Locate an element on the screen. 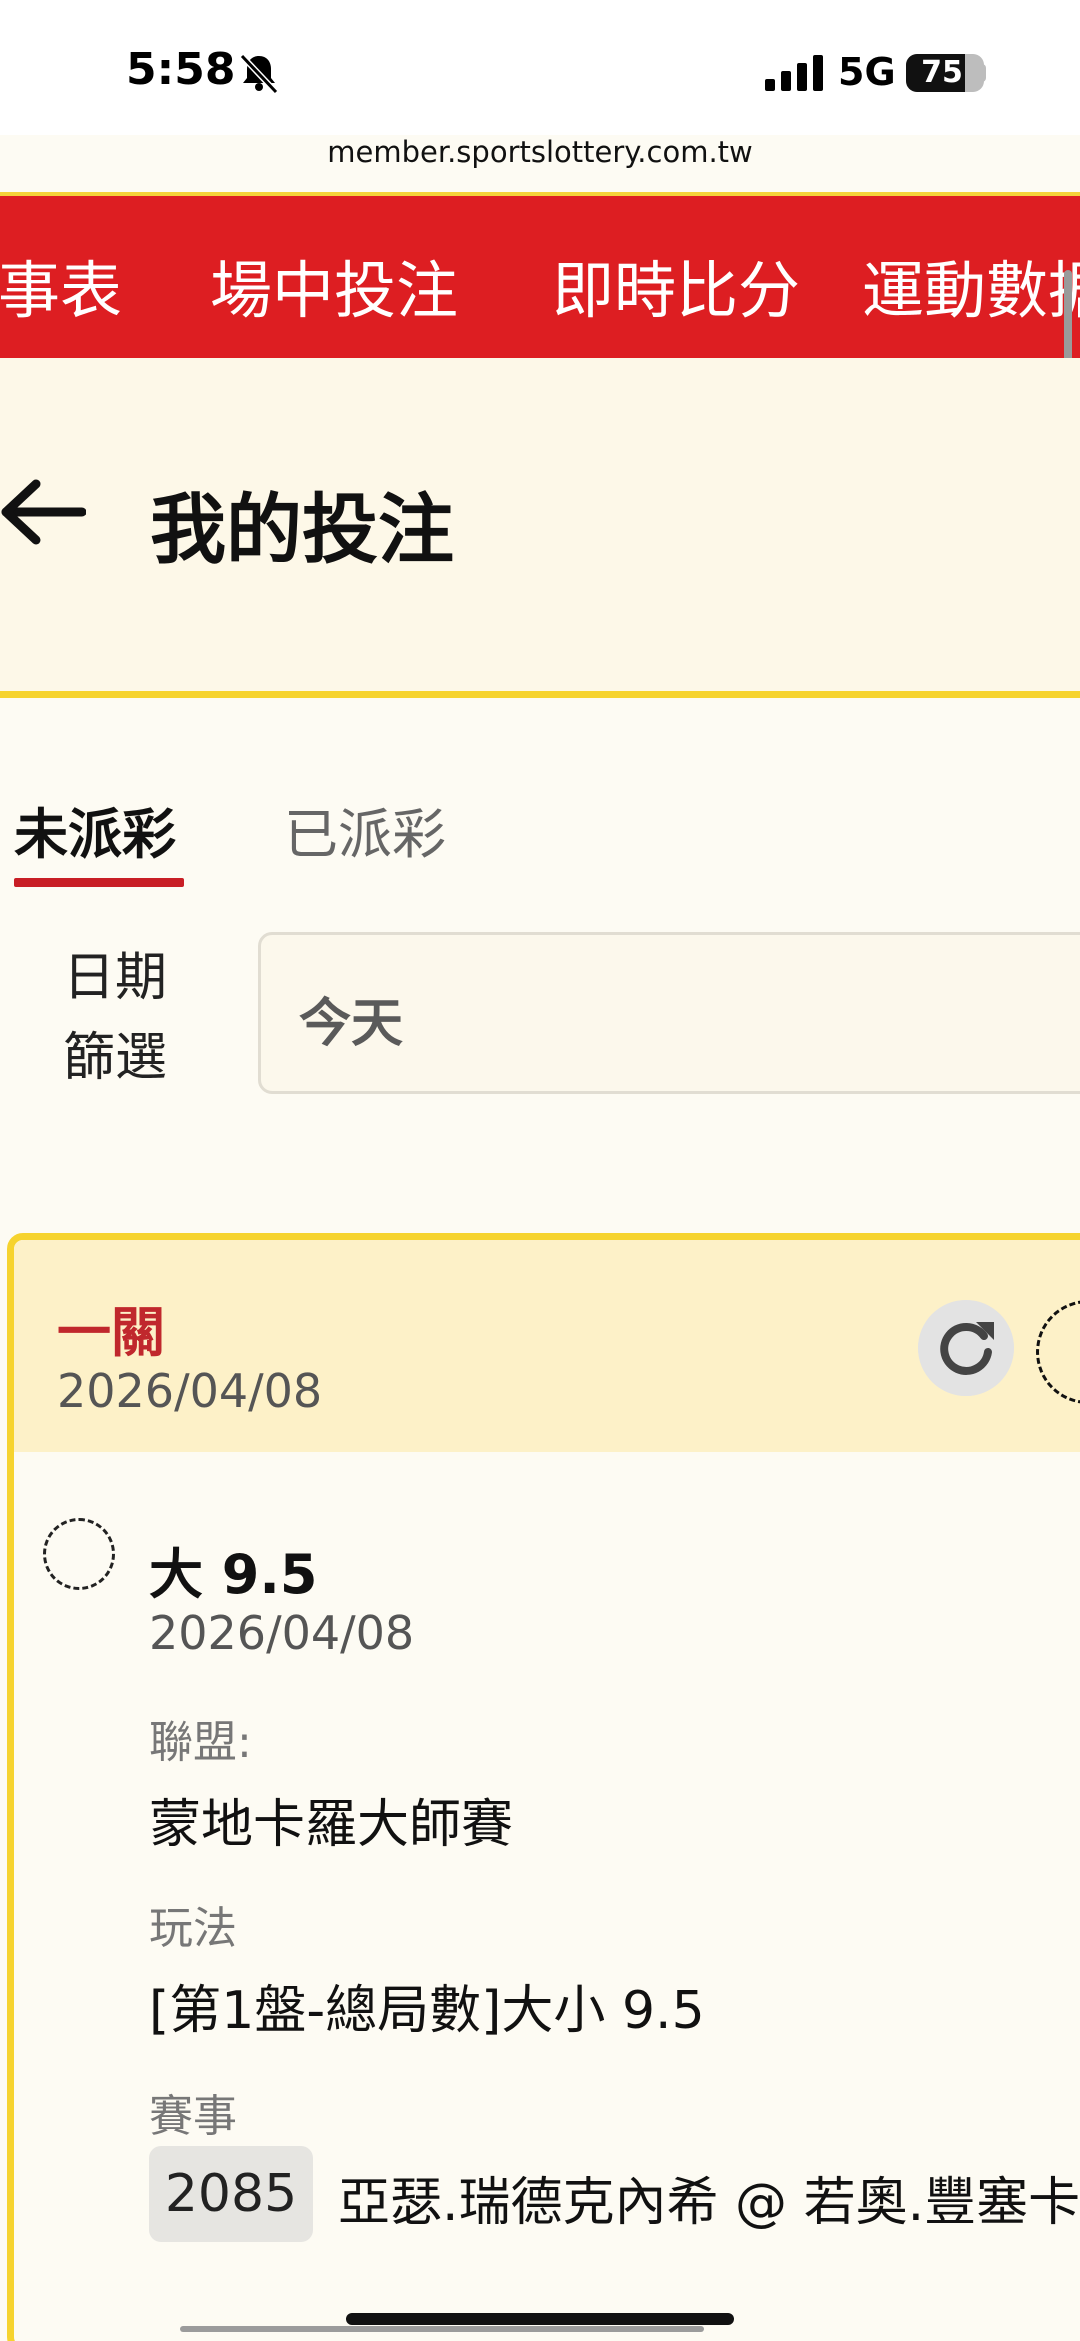  selection-name: 大 9.5 is located at coordinates (233, 1574).